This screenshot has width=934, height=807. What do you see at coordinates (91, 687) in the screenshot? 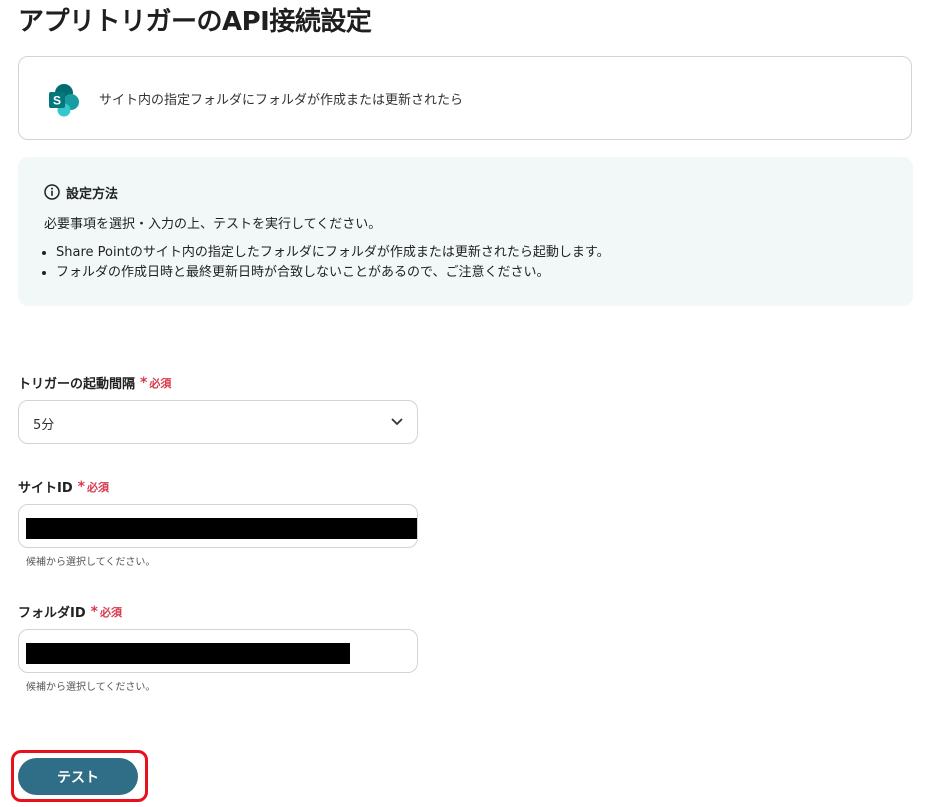
I see `folder-id-hint: 候補から選択してください。` at bounding box center [91, 687].